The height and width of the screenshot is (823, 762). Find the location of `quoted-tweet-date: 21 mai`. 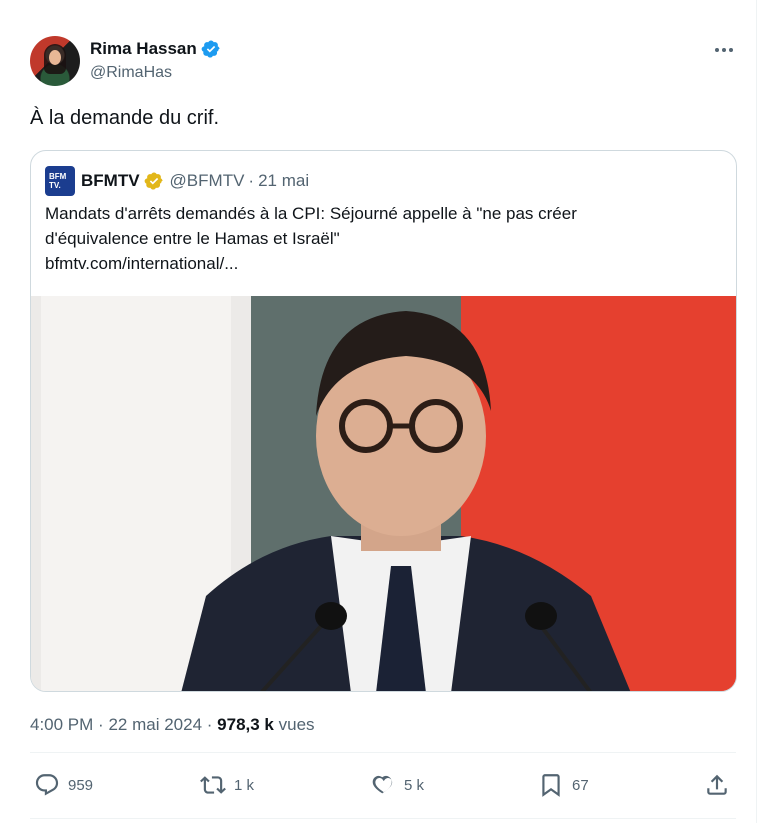

quoted-tweet-date: 21 mai is located at coordinates (284, 180).